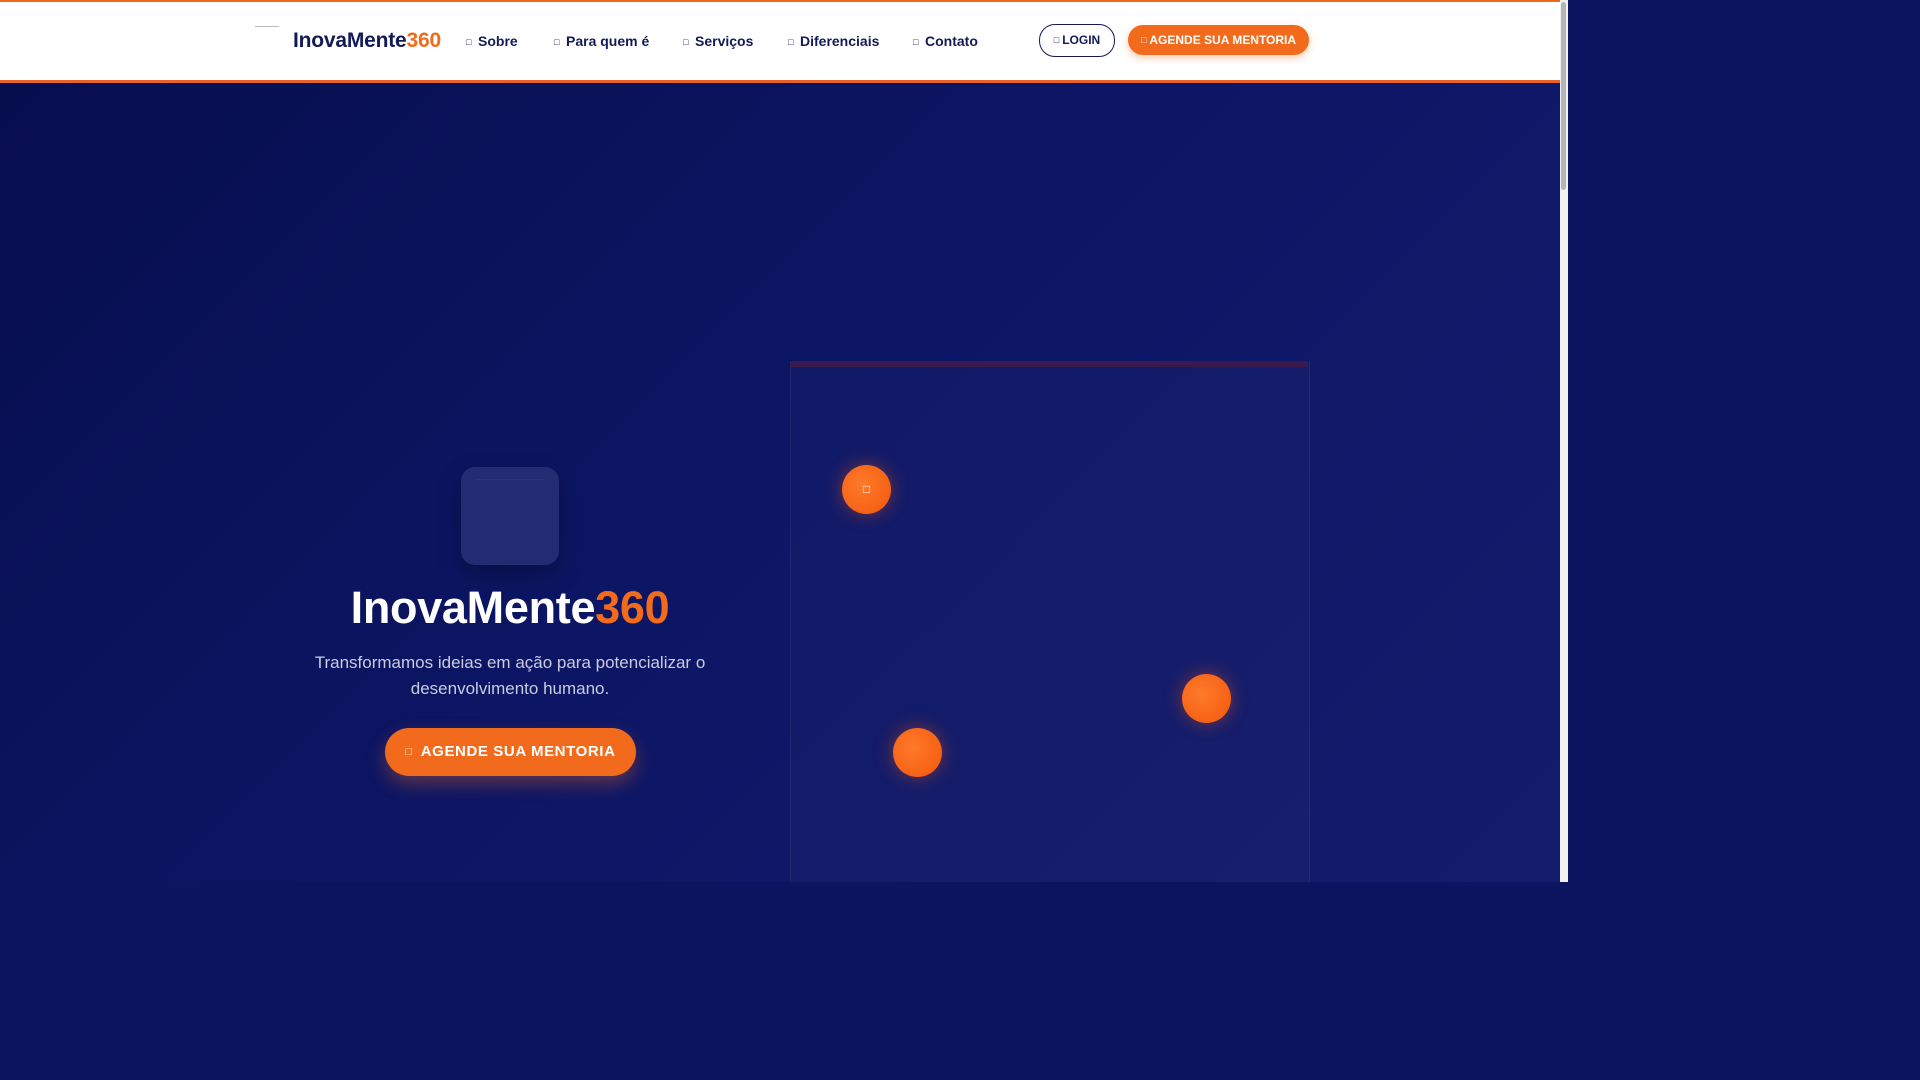  Describe the element at coordinates (510, 516) in the screenshot. I see `hero-logo-box` at that location.